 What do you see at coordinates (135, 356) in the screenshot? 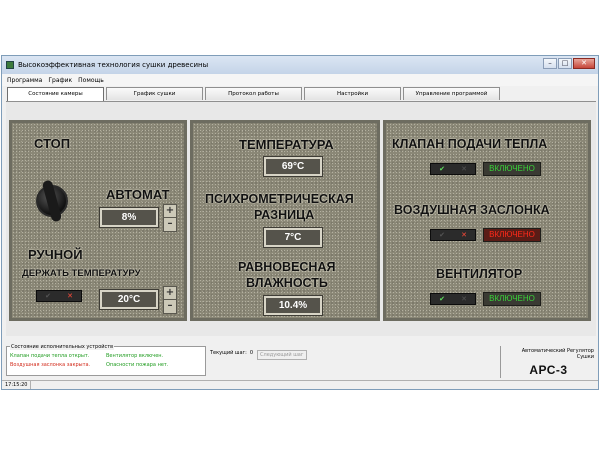
I see `fan-message: Вентилятор включен.` at bounding box center [135, 356].